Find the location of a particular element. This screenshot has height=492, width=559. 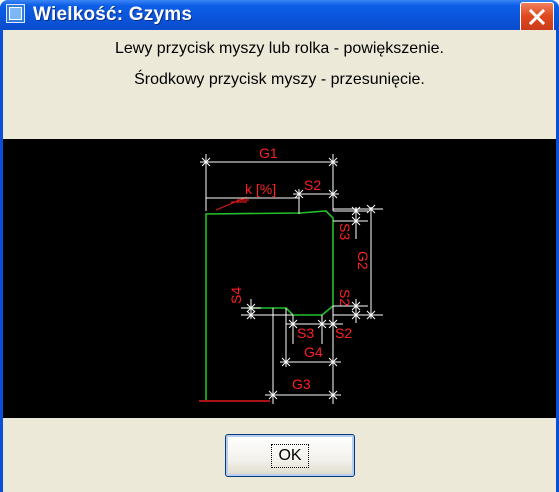

app-icon is located at coordinates (15, 13).